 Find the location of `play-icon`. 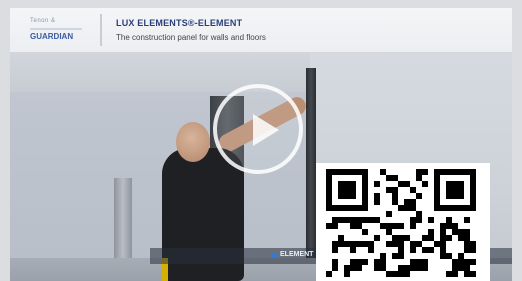

play-icon is located at coordinates (266, 130).